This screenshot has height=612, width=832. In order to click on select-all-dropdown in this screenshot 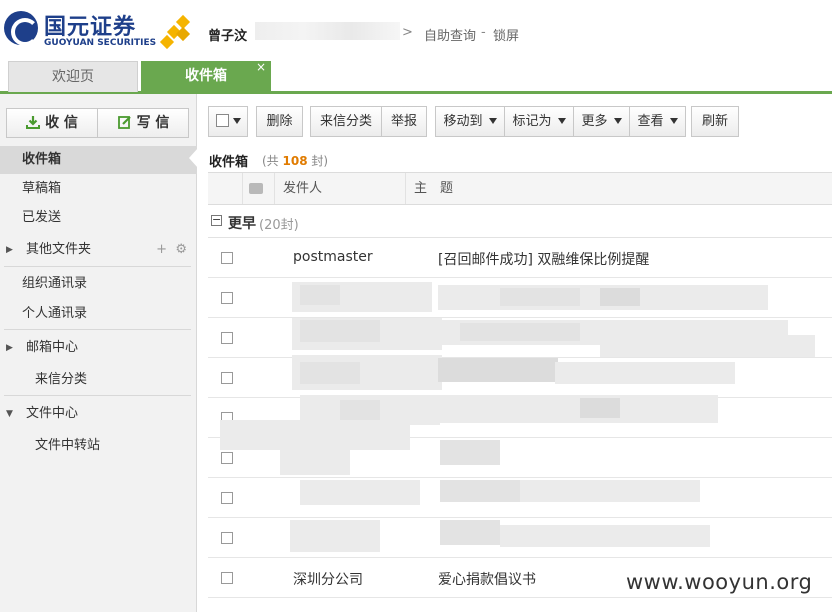, I will do `click(228, 121)`.